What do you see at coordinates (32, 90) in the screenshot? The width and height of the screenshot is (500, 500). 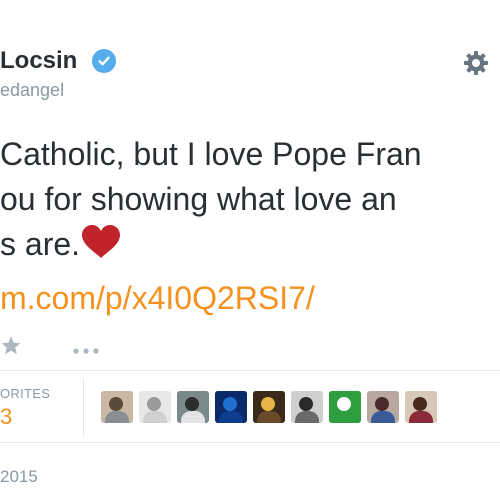 I see `user-handle: edangel` at bounding box center [32, 90].